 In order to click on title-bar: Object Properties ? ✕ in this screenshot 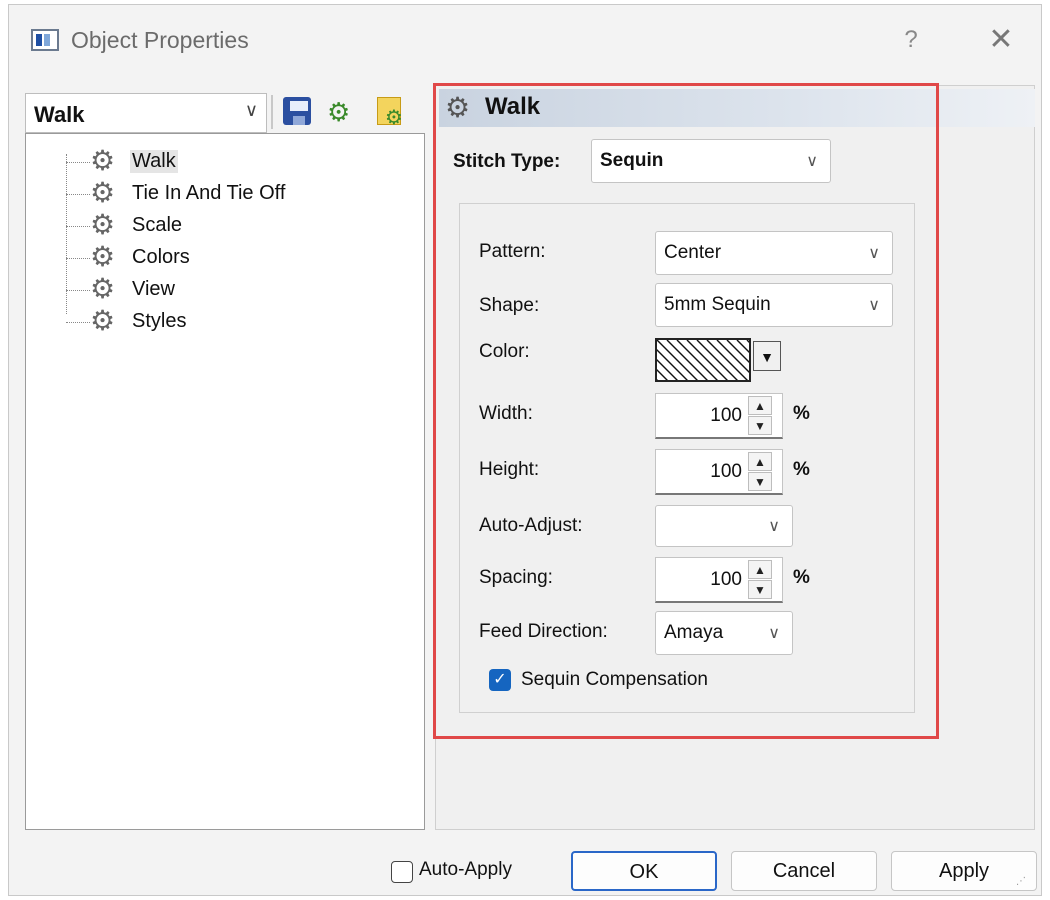, I will do `click(525, 39)`.